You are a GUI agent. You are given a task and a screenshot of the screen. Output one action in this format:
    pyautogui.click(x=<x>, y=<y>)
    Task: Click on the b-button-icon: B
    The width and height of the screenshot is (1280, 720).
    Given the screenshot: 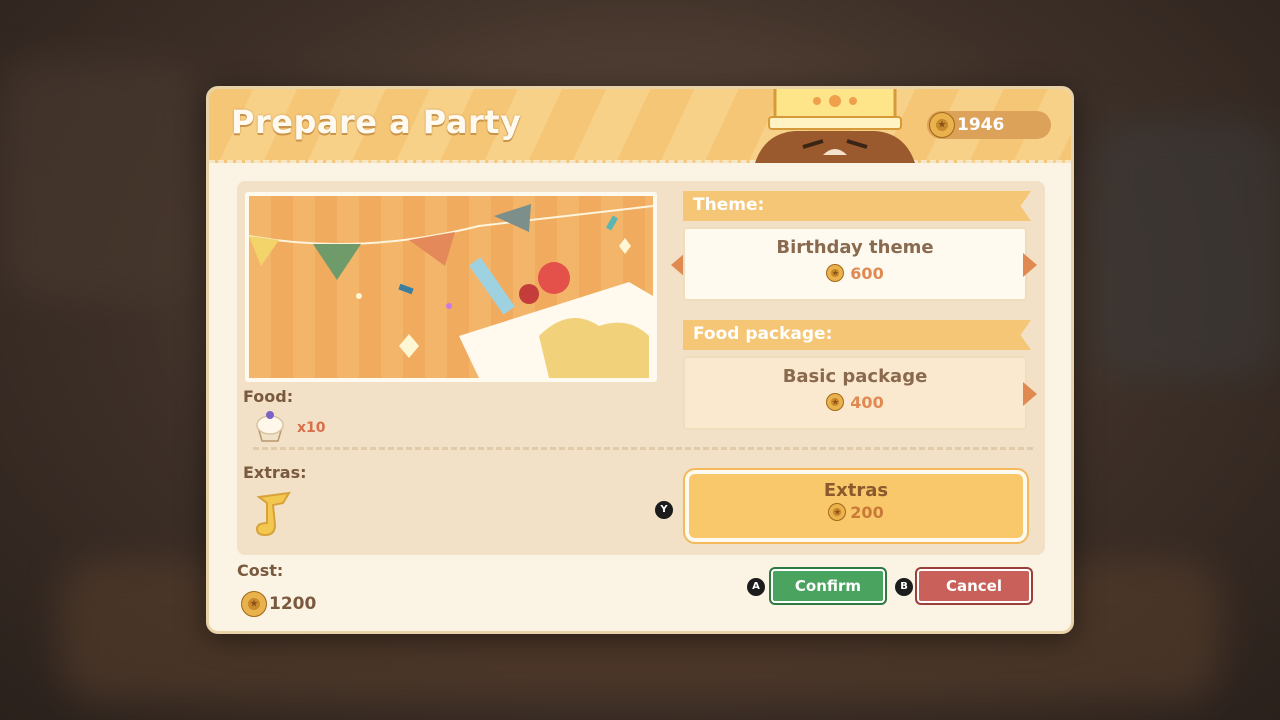 What is the action you would take?
    pyautogui.click(x=904, y=587)
    